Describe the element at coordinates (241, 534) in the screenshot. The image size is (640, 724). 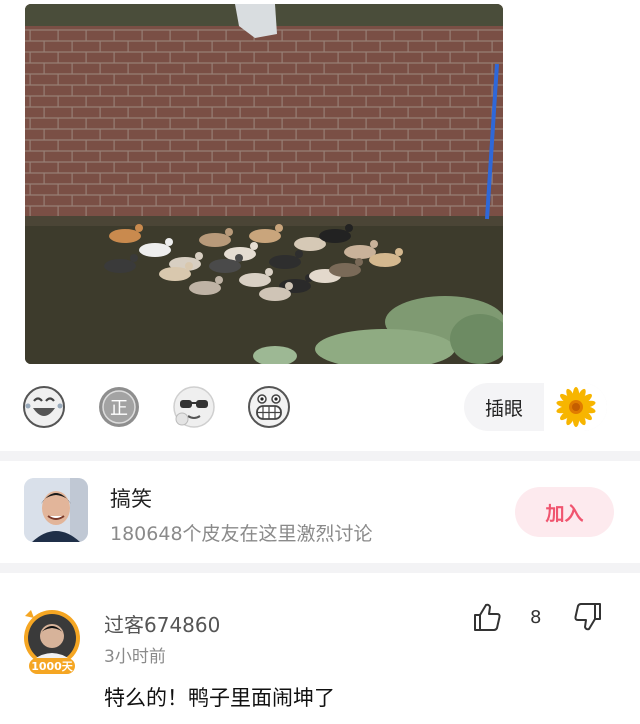
I see `group-member-count: 180648个皮友在这里激烈讨论` at that location.